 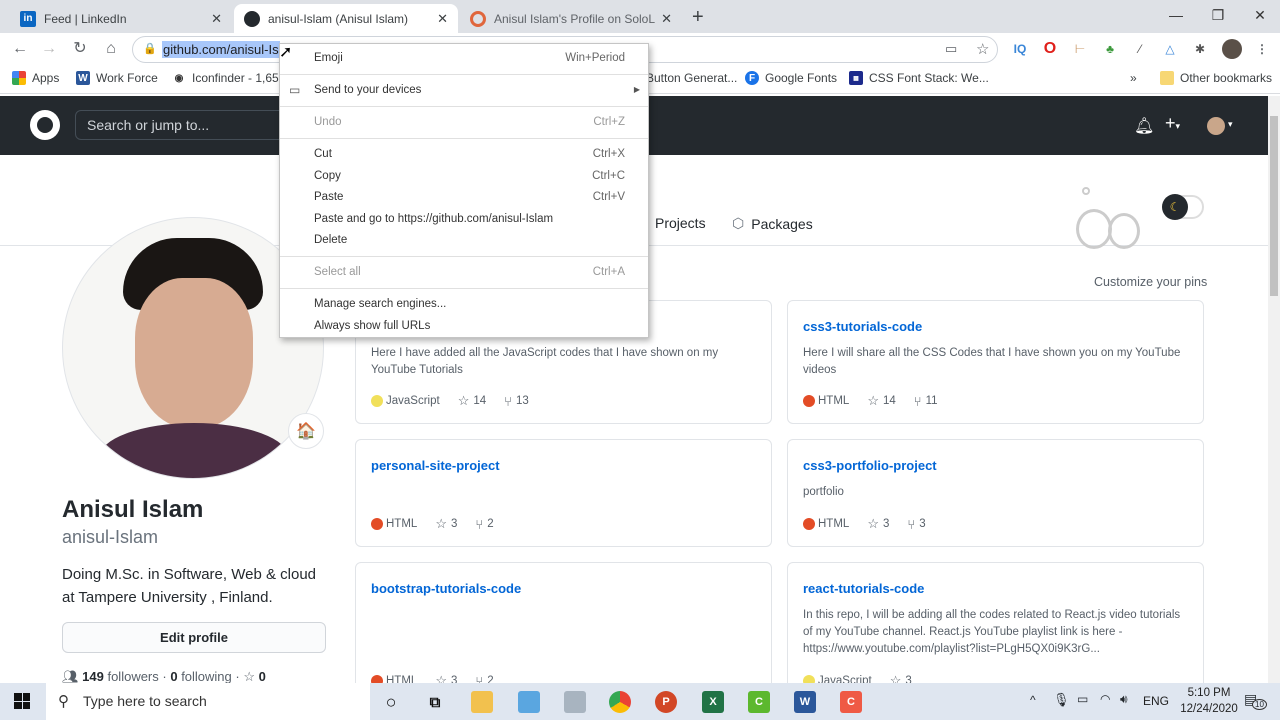 I want to click on iq-extension-icon: IQ, so click(x=1020, y=49).